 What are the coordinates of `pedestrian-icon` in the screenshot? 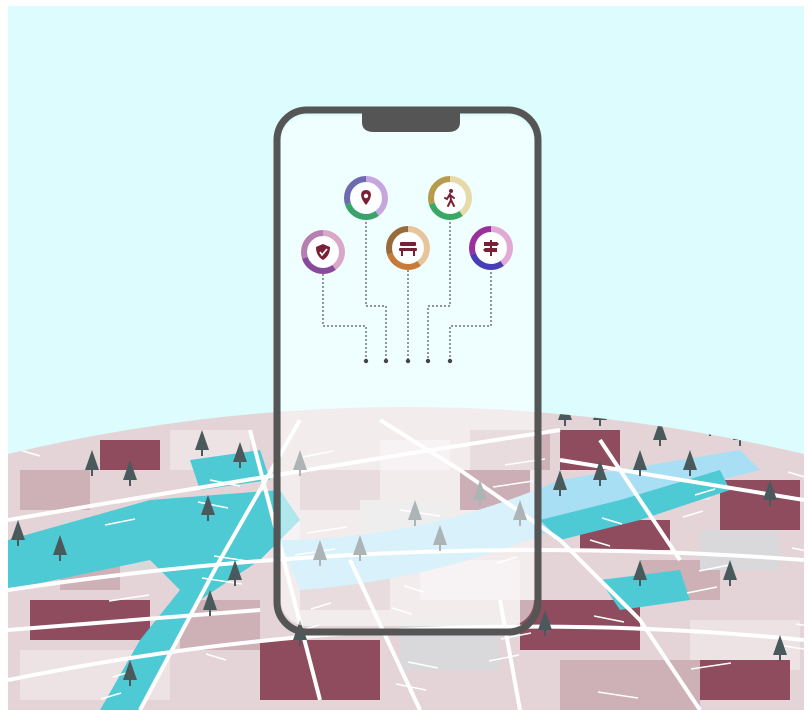 It's located at (450, 198).